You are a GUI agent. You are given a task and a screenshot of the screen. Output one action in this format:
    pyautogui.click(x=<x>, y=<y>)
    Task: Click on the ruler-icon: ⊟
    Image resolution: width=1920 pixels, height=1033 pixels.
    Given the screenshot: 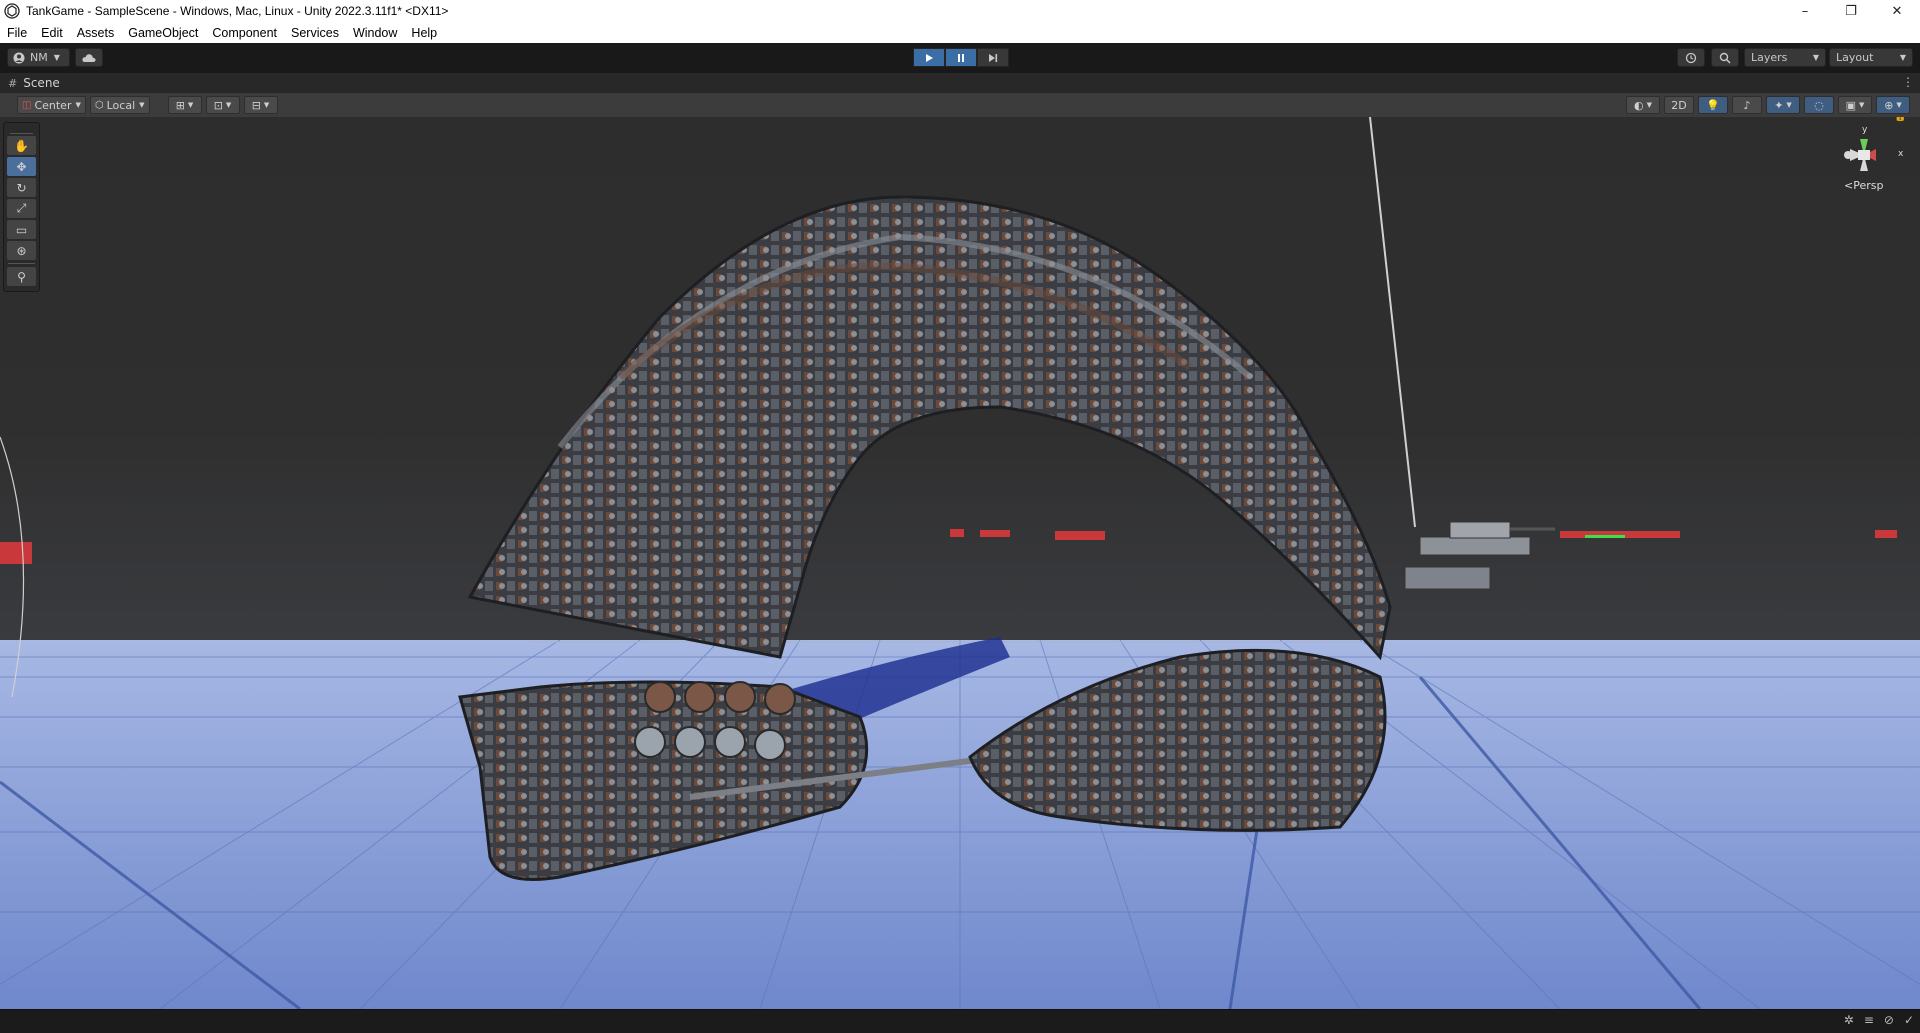 What is the action you would take?
    pyautogui.click(x=256, y=105)
    